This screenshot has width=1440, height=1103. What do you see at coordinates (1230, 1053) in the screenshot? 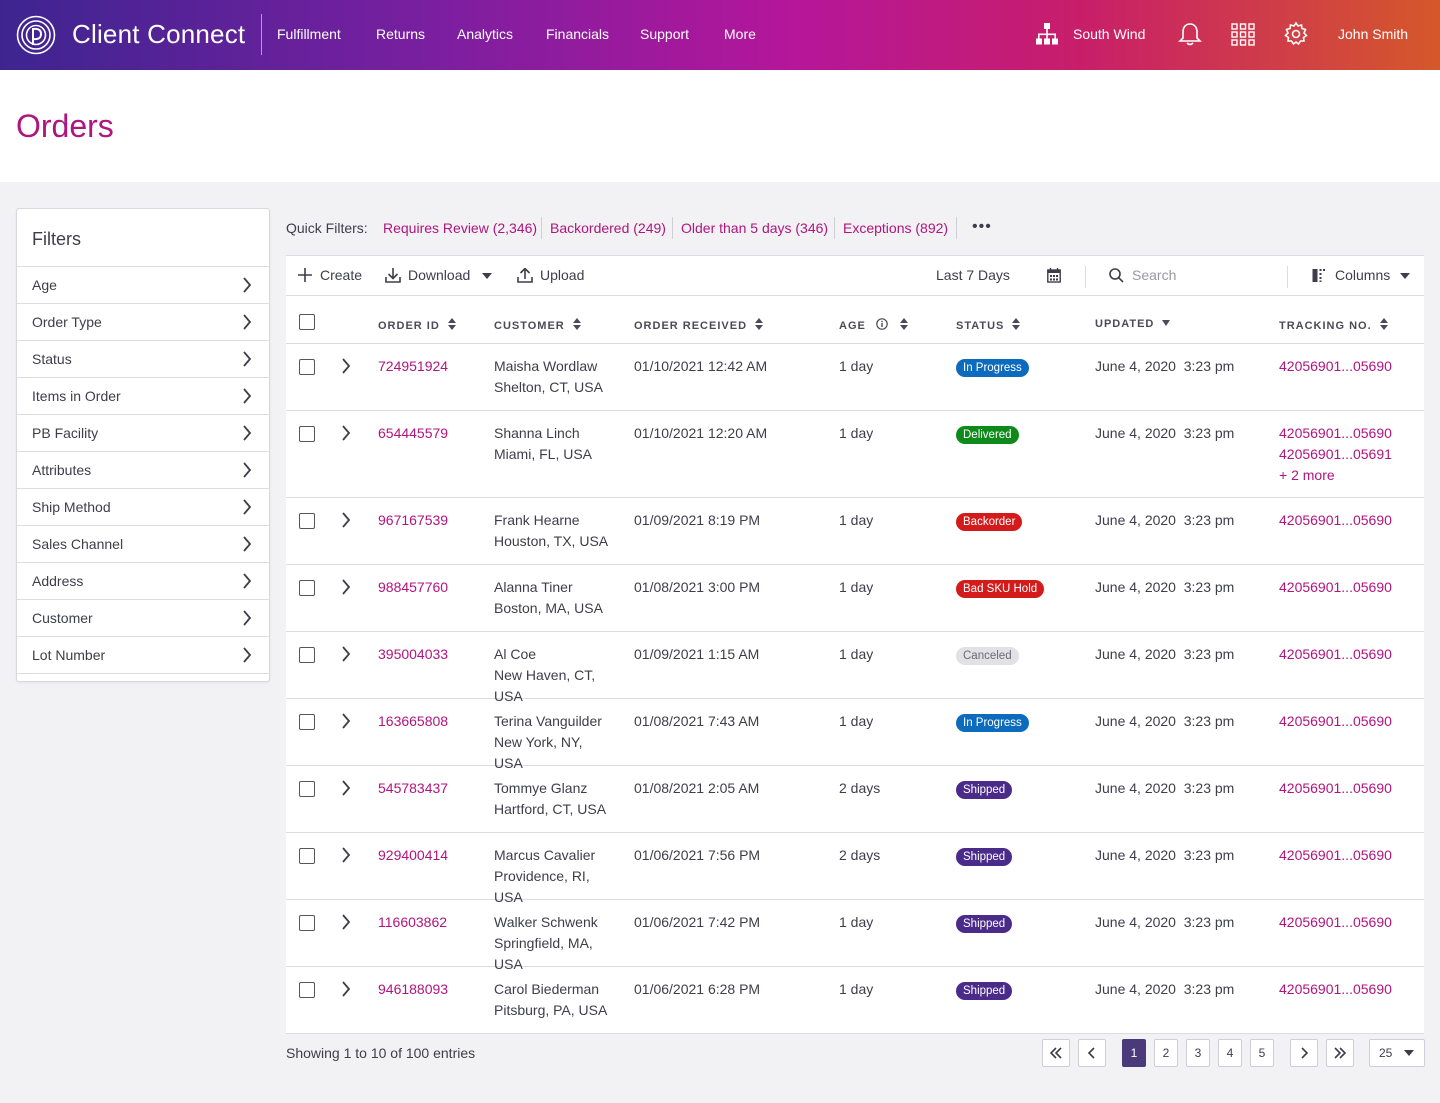
I see `page-number-button: 4` at bounding box center [1230, 1053].